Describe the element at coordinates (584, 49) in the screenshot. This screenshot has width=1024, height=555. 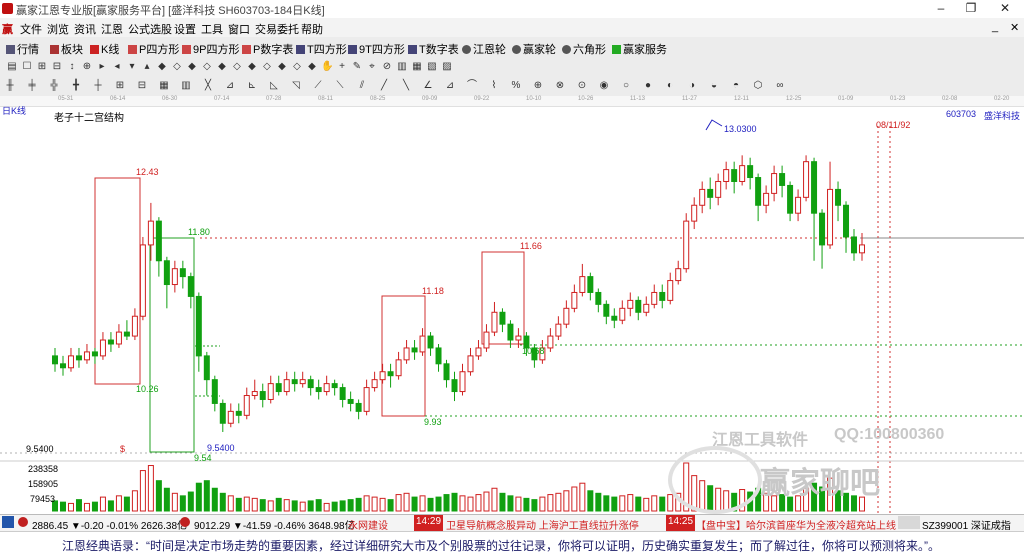
I see `tb-hexagon: 六角形` at that location.